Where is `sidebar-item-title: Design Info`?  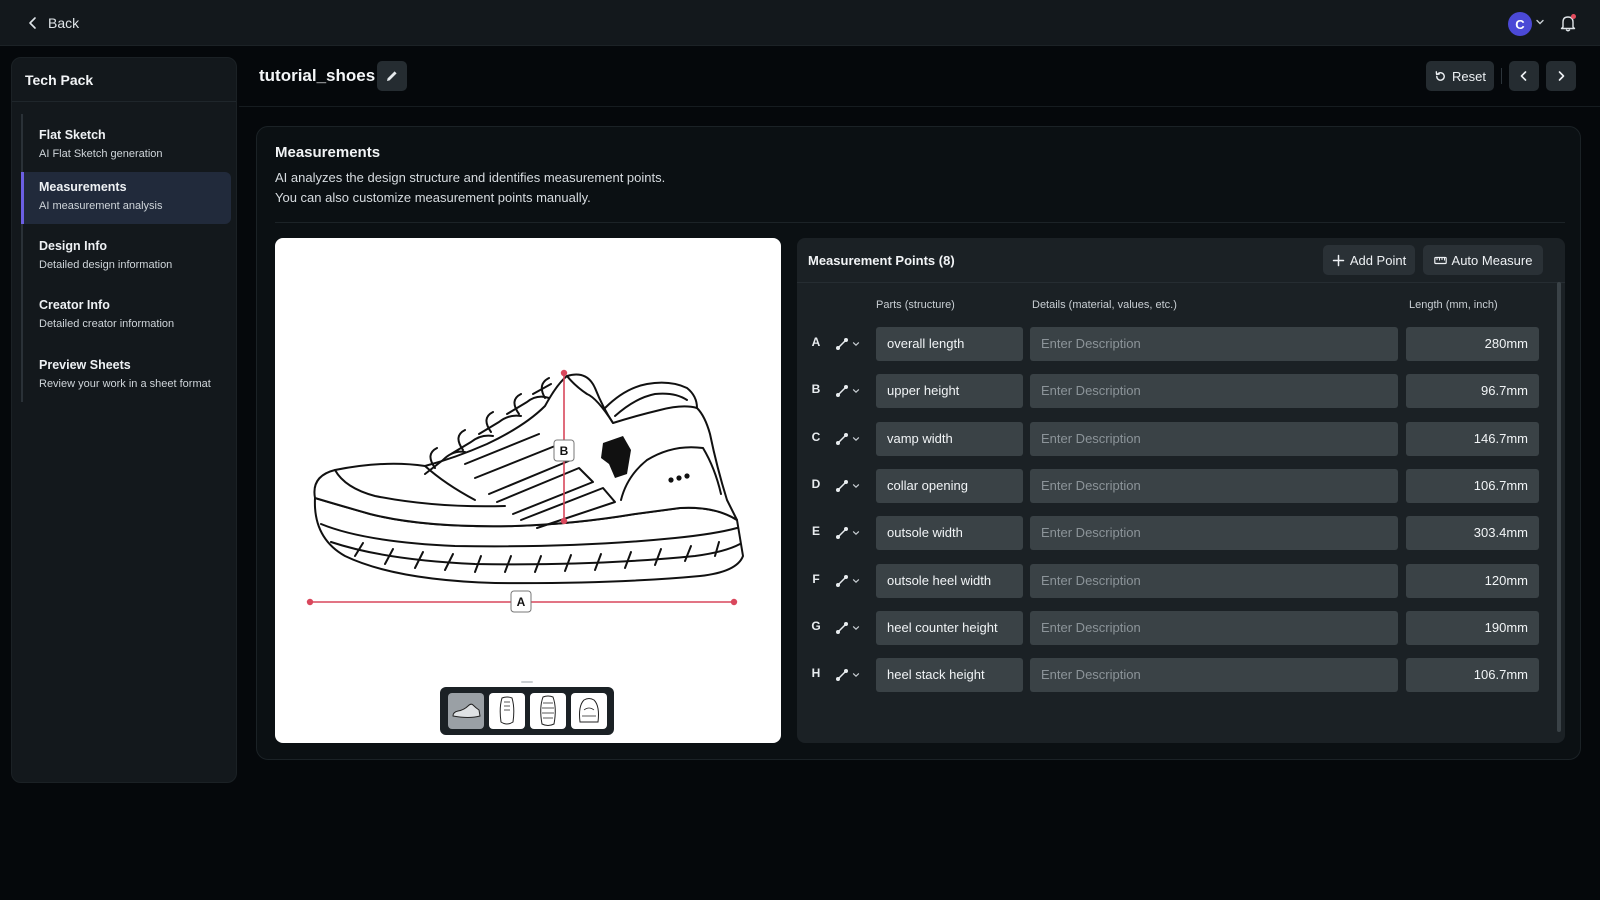
sidebar-item-title: Design Info is located at coordinates (73, 246).